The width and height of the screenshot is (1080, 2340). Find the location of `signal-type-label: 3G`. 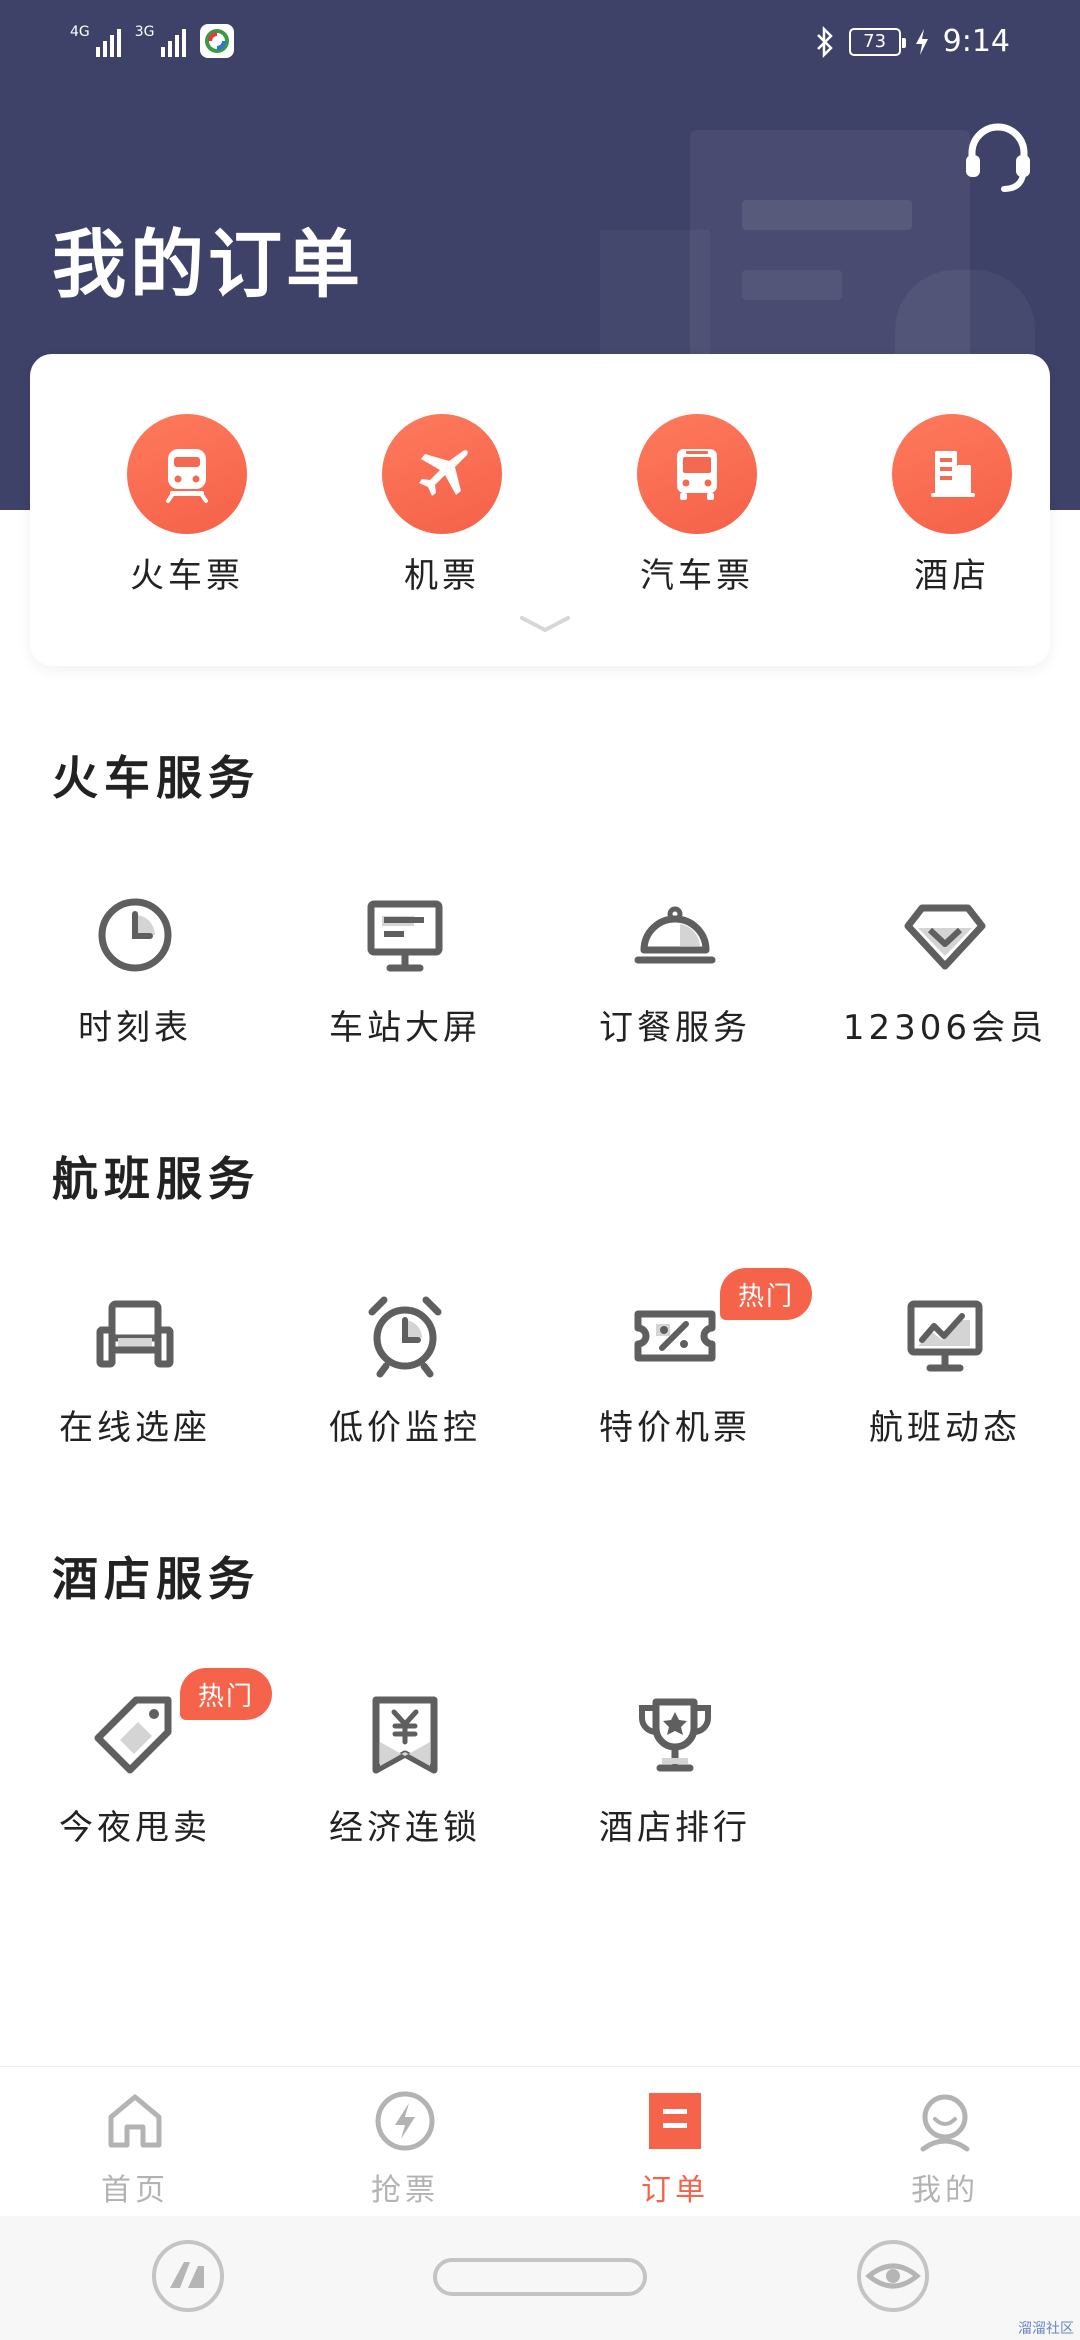

signal-type-label: 3G is located at coordinates (144, 32).